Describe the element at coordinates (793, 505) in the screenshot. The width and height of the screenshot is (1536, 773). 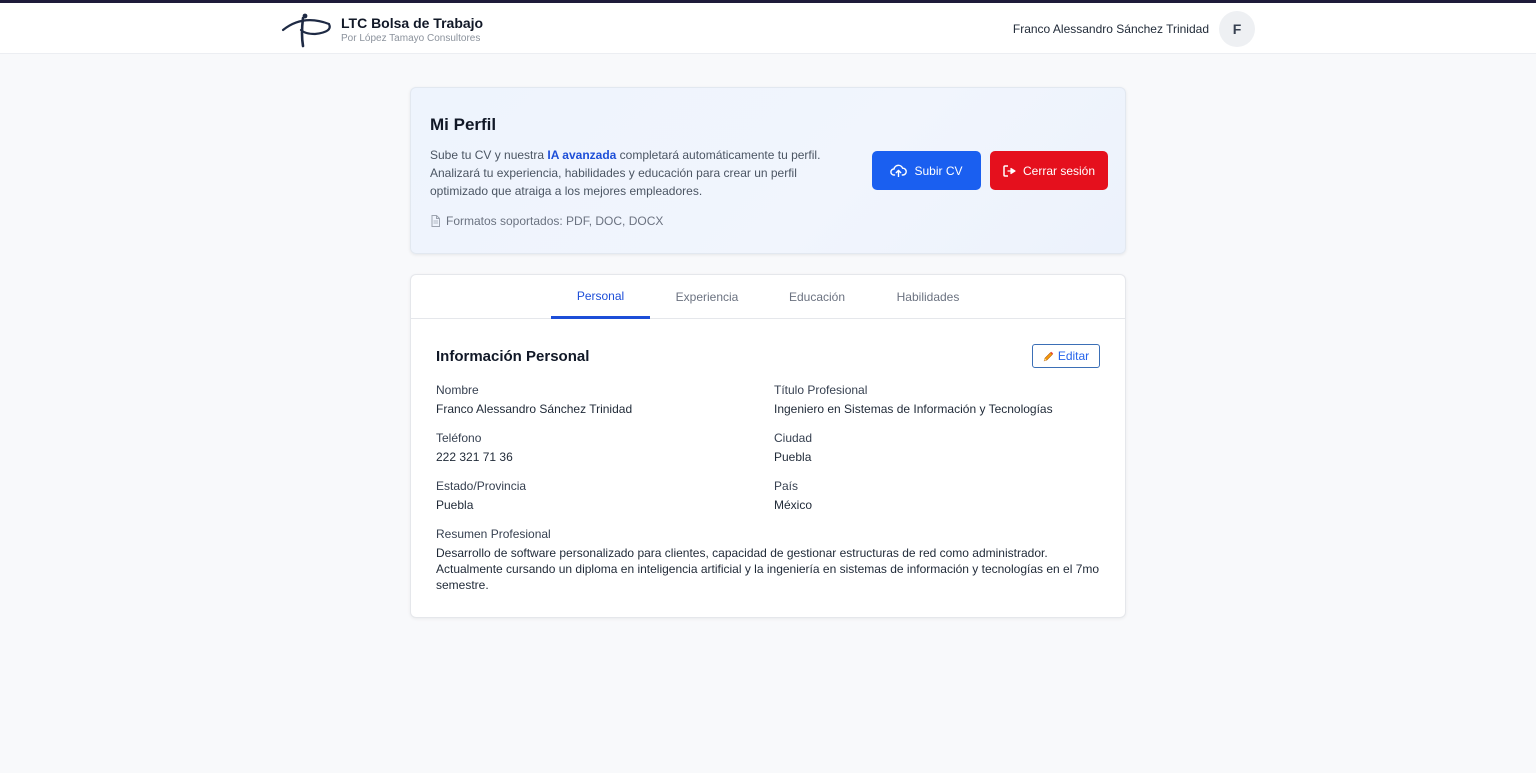
I see `field-value-pais: México` at that location.